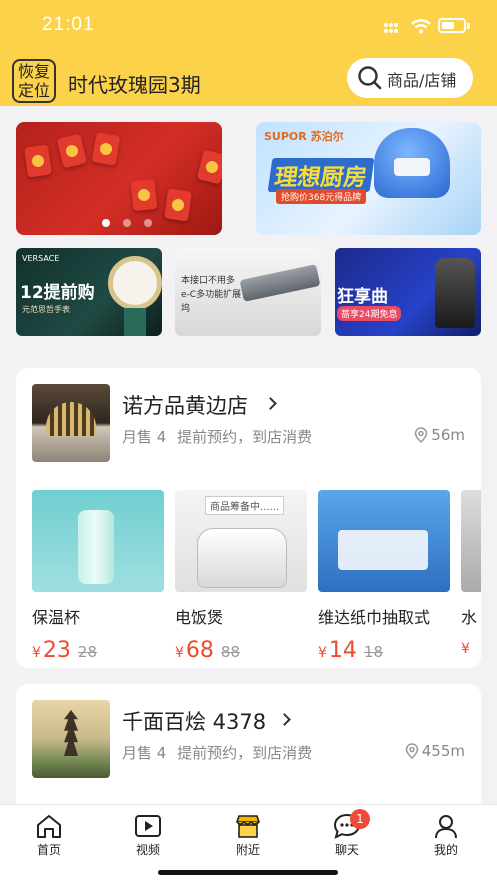 The height and width of the screenshot is (883, 497). I want to click on profile-icon, so click(446, 827).